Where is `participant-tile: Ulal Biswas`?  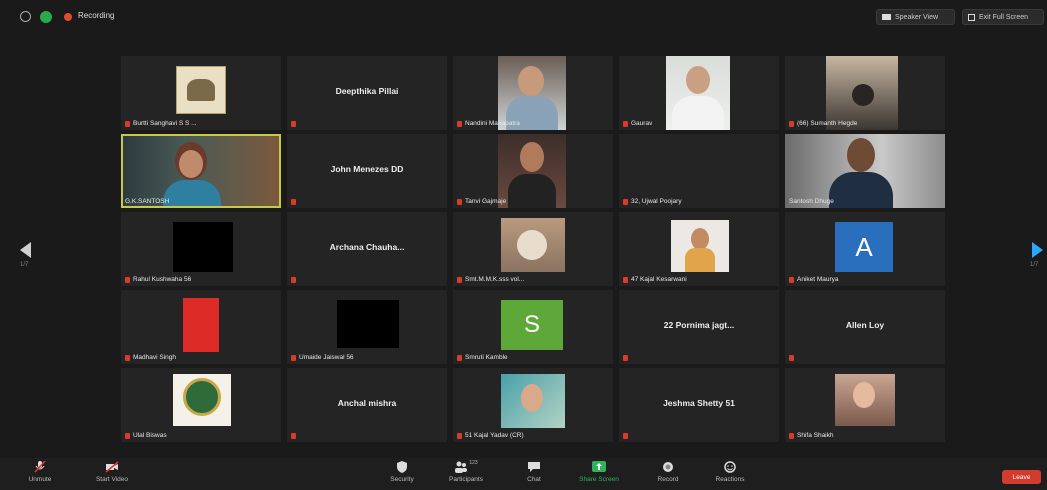
participant-tile: Ulal Biswas is located at coordinates (201, 405).